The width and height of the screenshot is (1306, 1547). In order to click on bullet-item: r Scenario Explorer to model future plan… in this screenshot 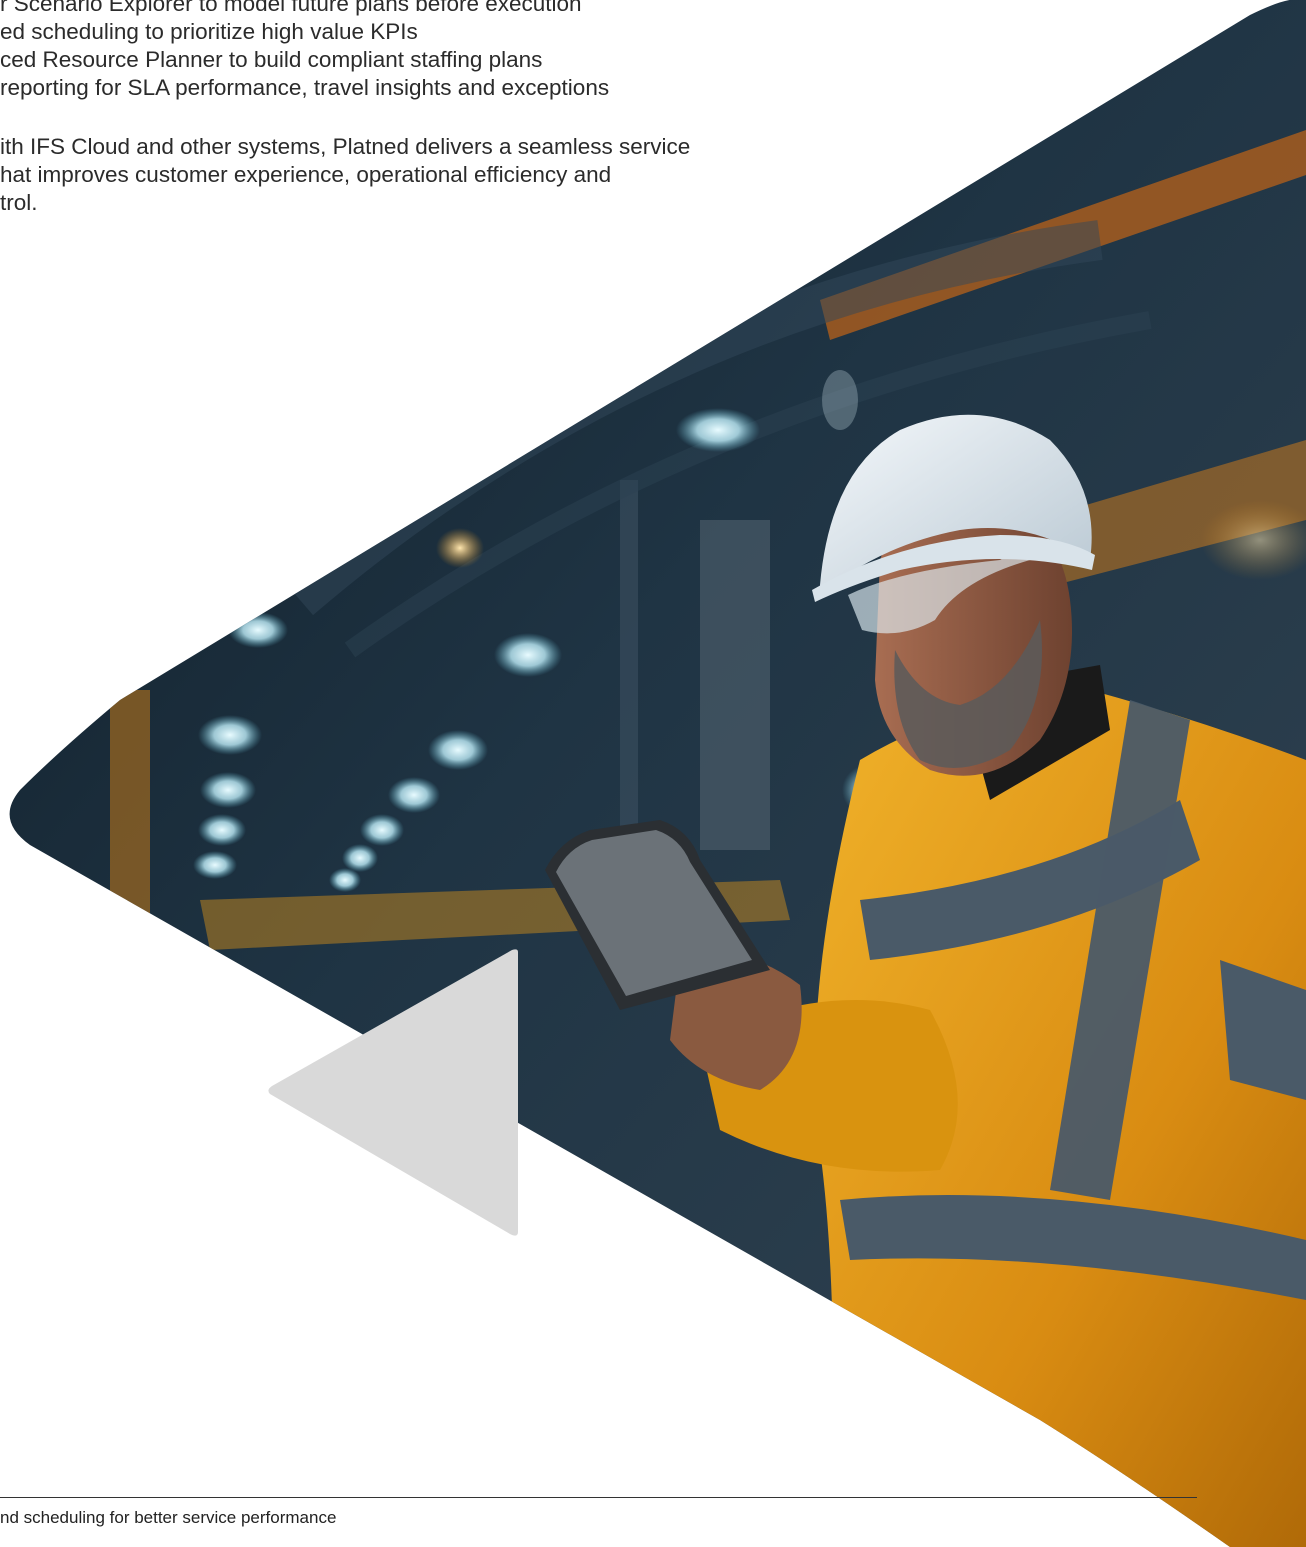, I will do `click(291, 8)`.